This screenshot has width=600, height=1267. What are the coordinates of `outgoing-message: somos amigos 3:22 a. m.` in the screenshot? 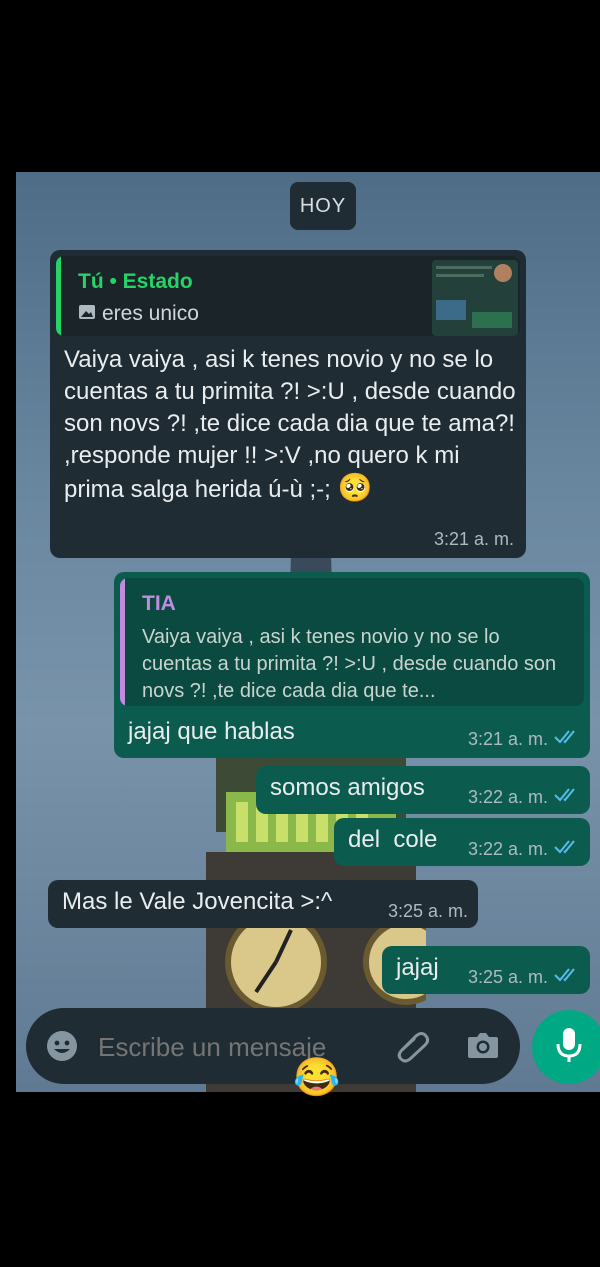 It's located at (423, 790).